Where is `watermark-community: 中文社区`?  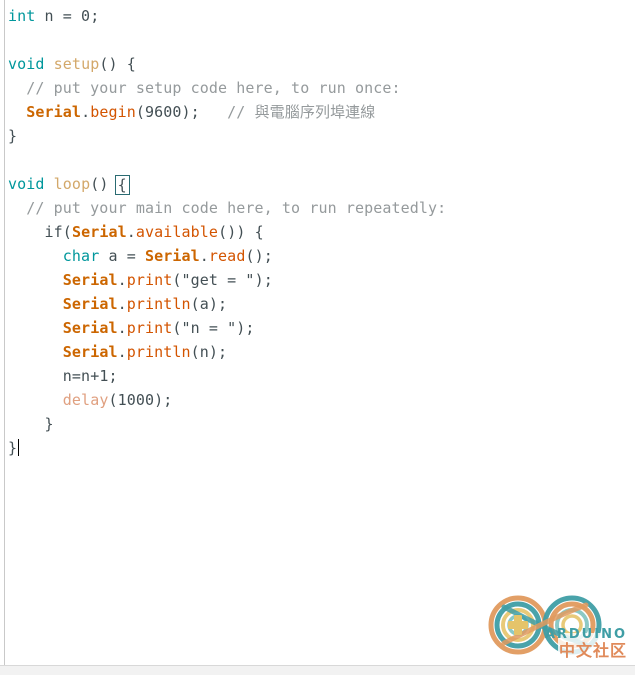 watermark-community: 中文社区 is located at coordinates (592, 650).